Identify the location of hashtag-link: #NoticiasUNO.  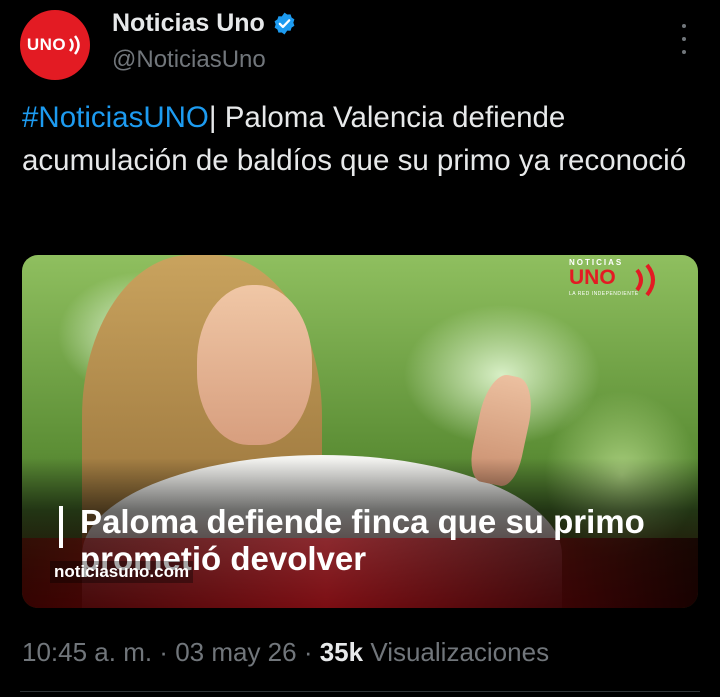
(115, 117).